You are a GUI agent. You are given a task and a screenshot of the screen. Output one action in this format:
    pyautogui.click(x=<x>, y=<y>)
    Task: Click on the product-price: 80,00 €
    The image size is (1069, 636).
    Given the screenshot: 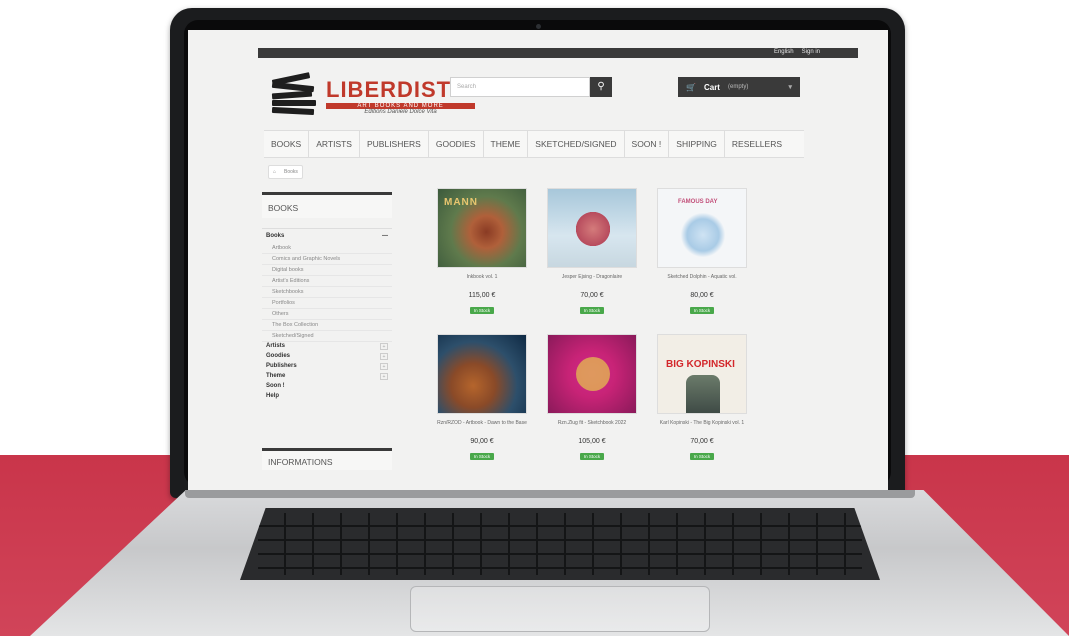 What is the action you would take?
    pyautogui.click(x=702, y=295)
    